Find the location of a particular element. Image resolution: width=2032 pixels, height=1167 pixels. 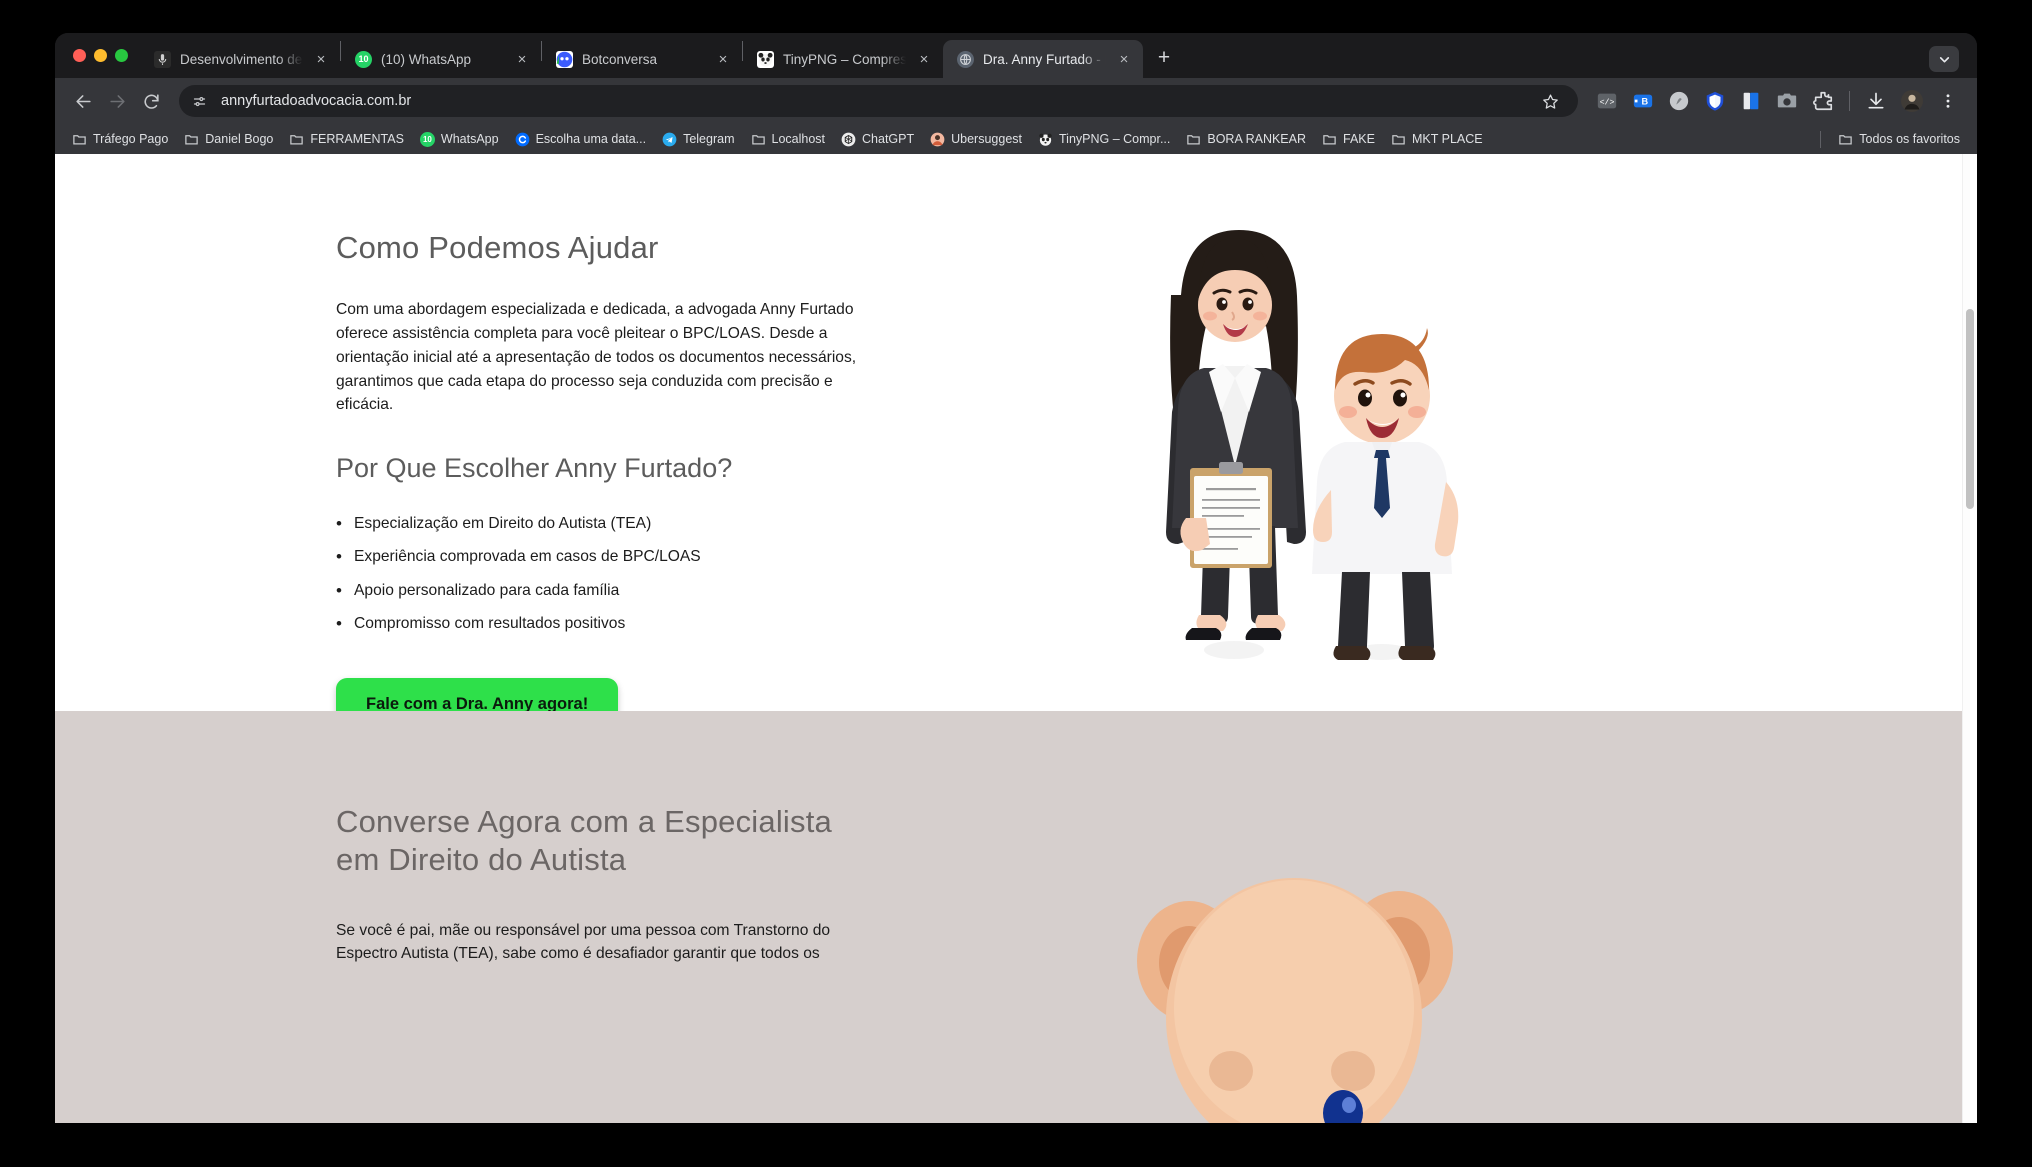

bookmark-label: Localhost is located at coordinates (798, 139).